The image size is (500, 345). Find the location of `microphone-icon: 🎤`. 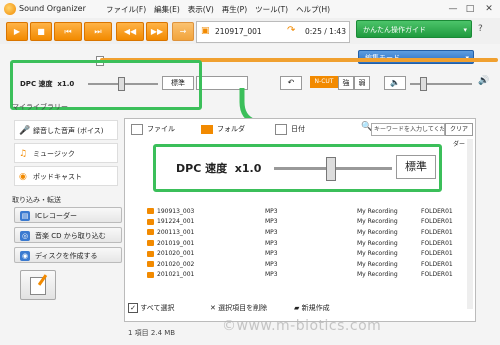

microphone-icon: 🎤 is located at coordinates (25, 131).